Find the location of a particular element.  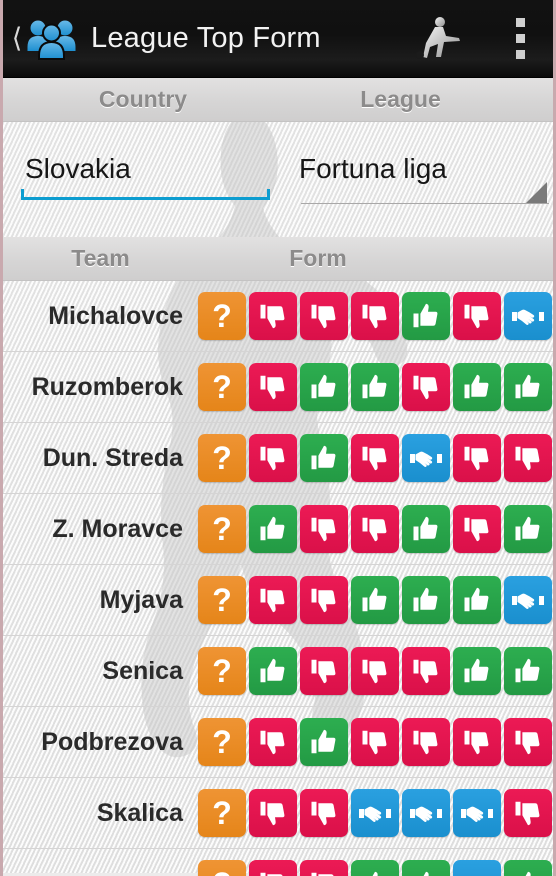

league-spinner-value: Fortuna liga is located at coordinates (373, 168).